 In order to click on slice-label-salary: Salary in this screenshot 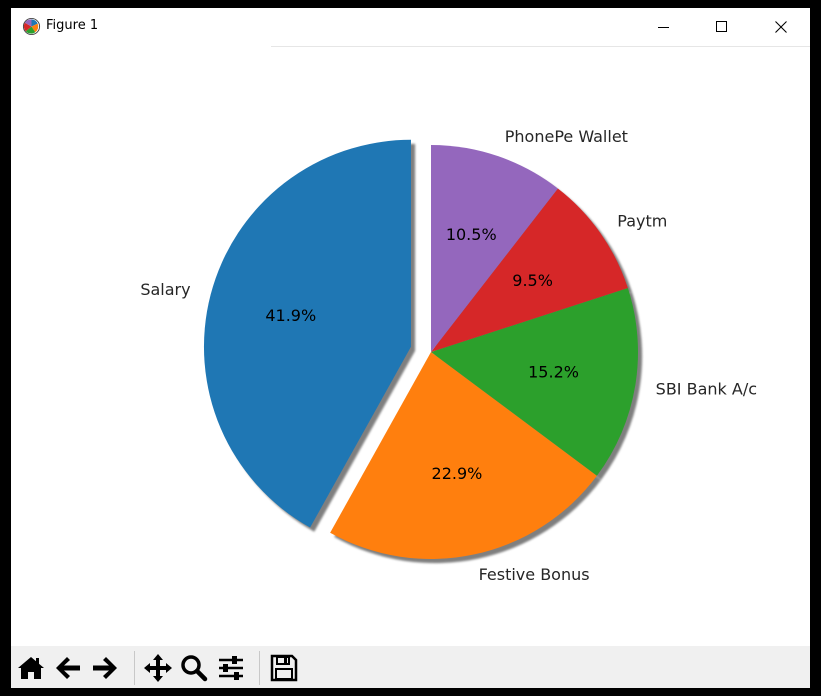, I will do `click(165, 289)`.